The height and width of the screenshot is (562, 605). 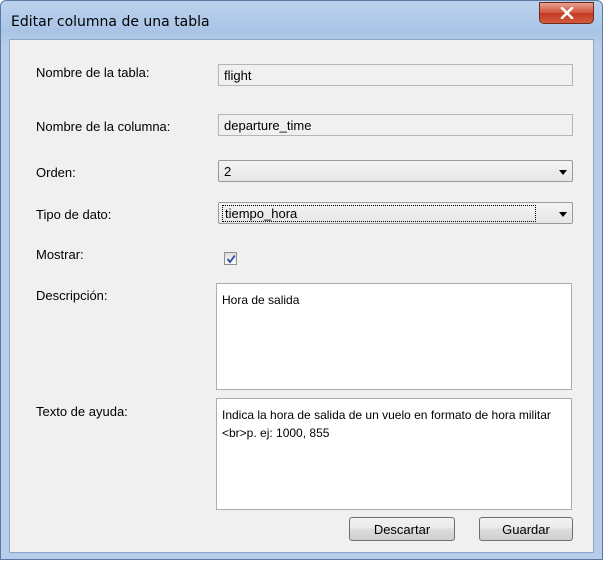 What do you see at coordinates (74, 214) in the screenshot?
I see `data-type-label: Tipo de dato:` at bounding box center [74, 214].